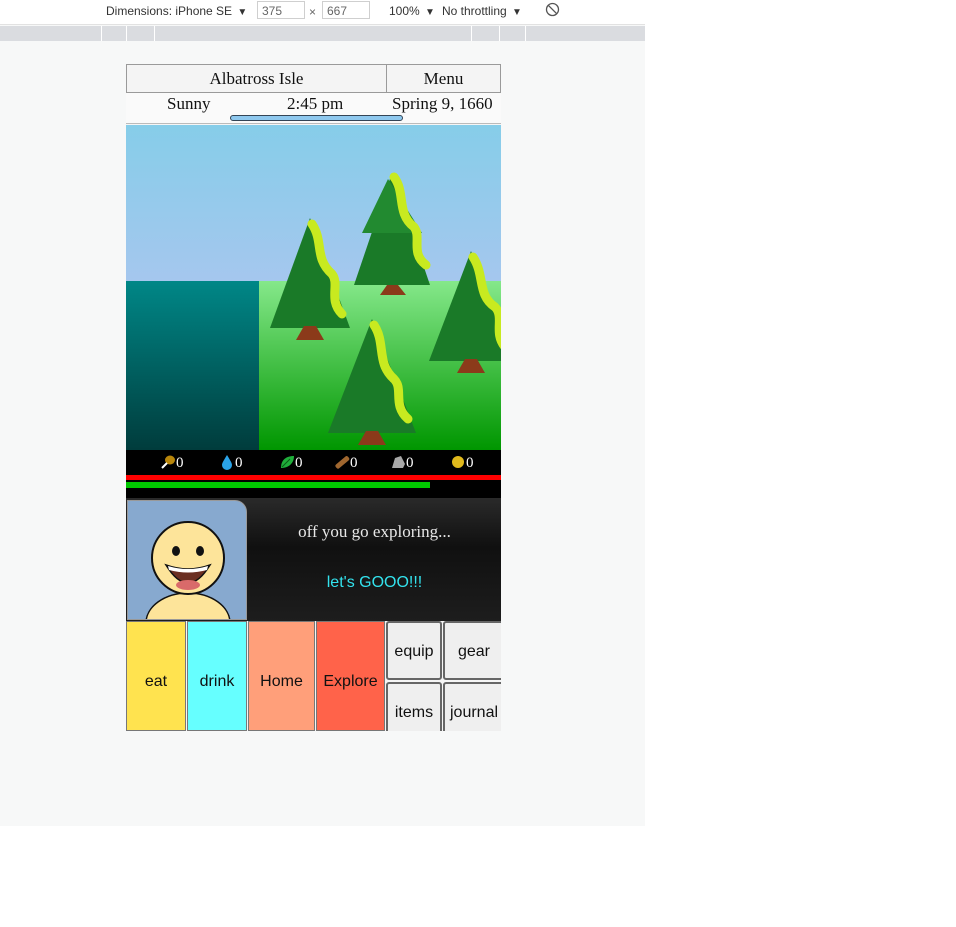 Image resolution: width=956 pixels, height=927 pixels. I want to click on media-query-ruler, so click(322, 33).